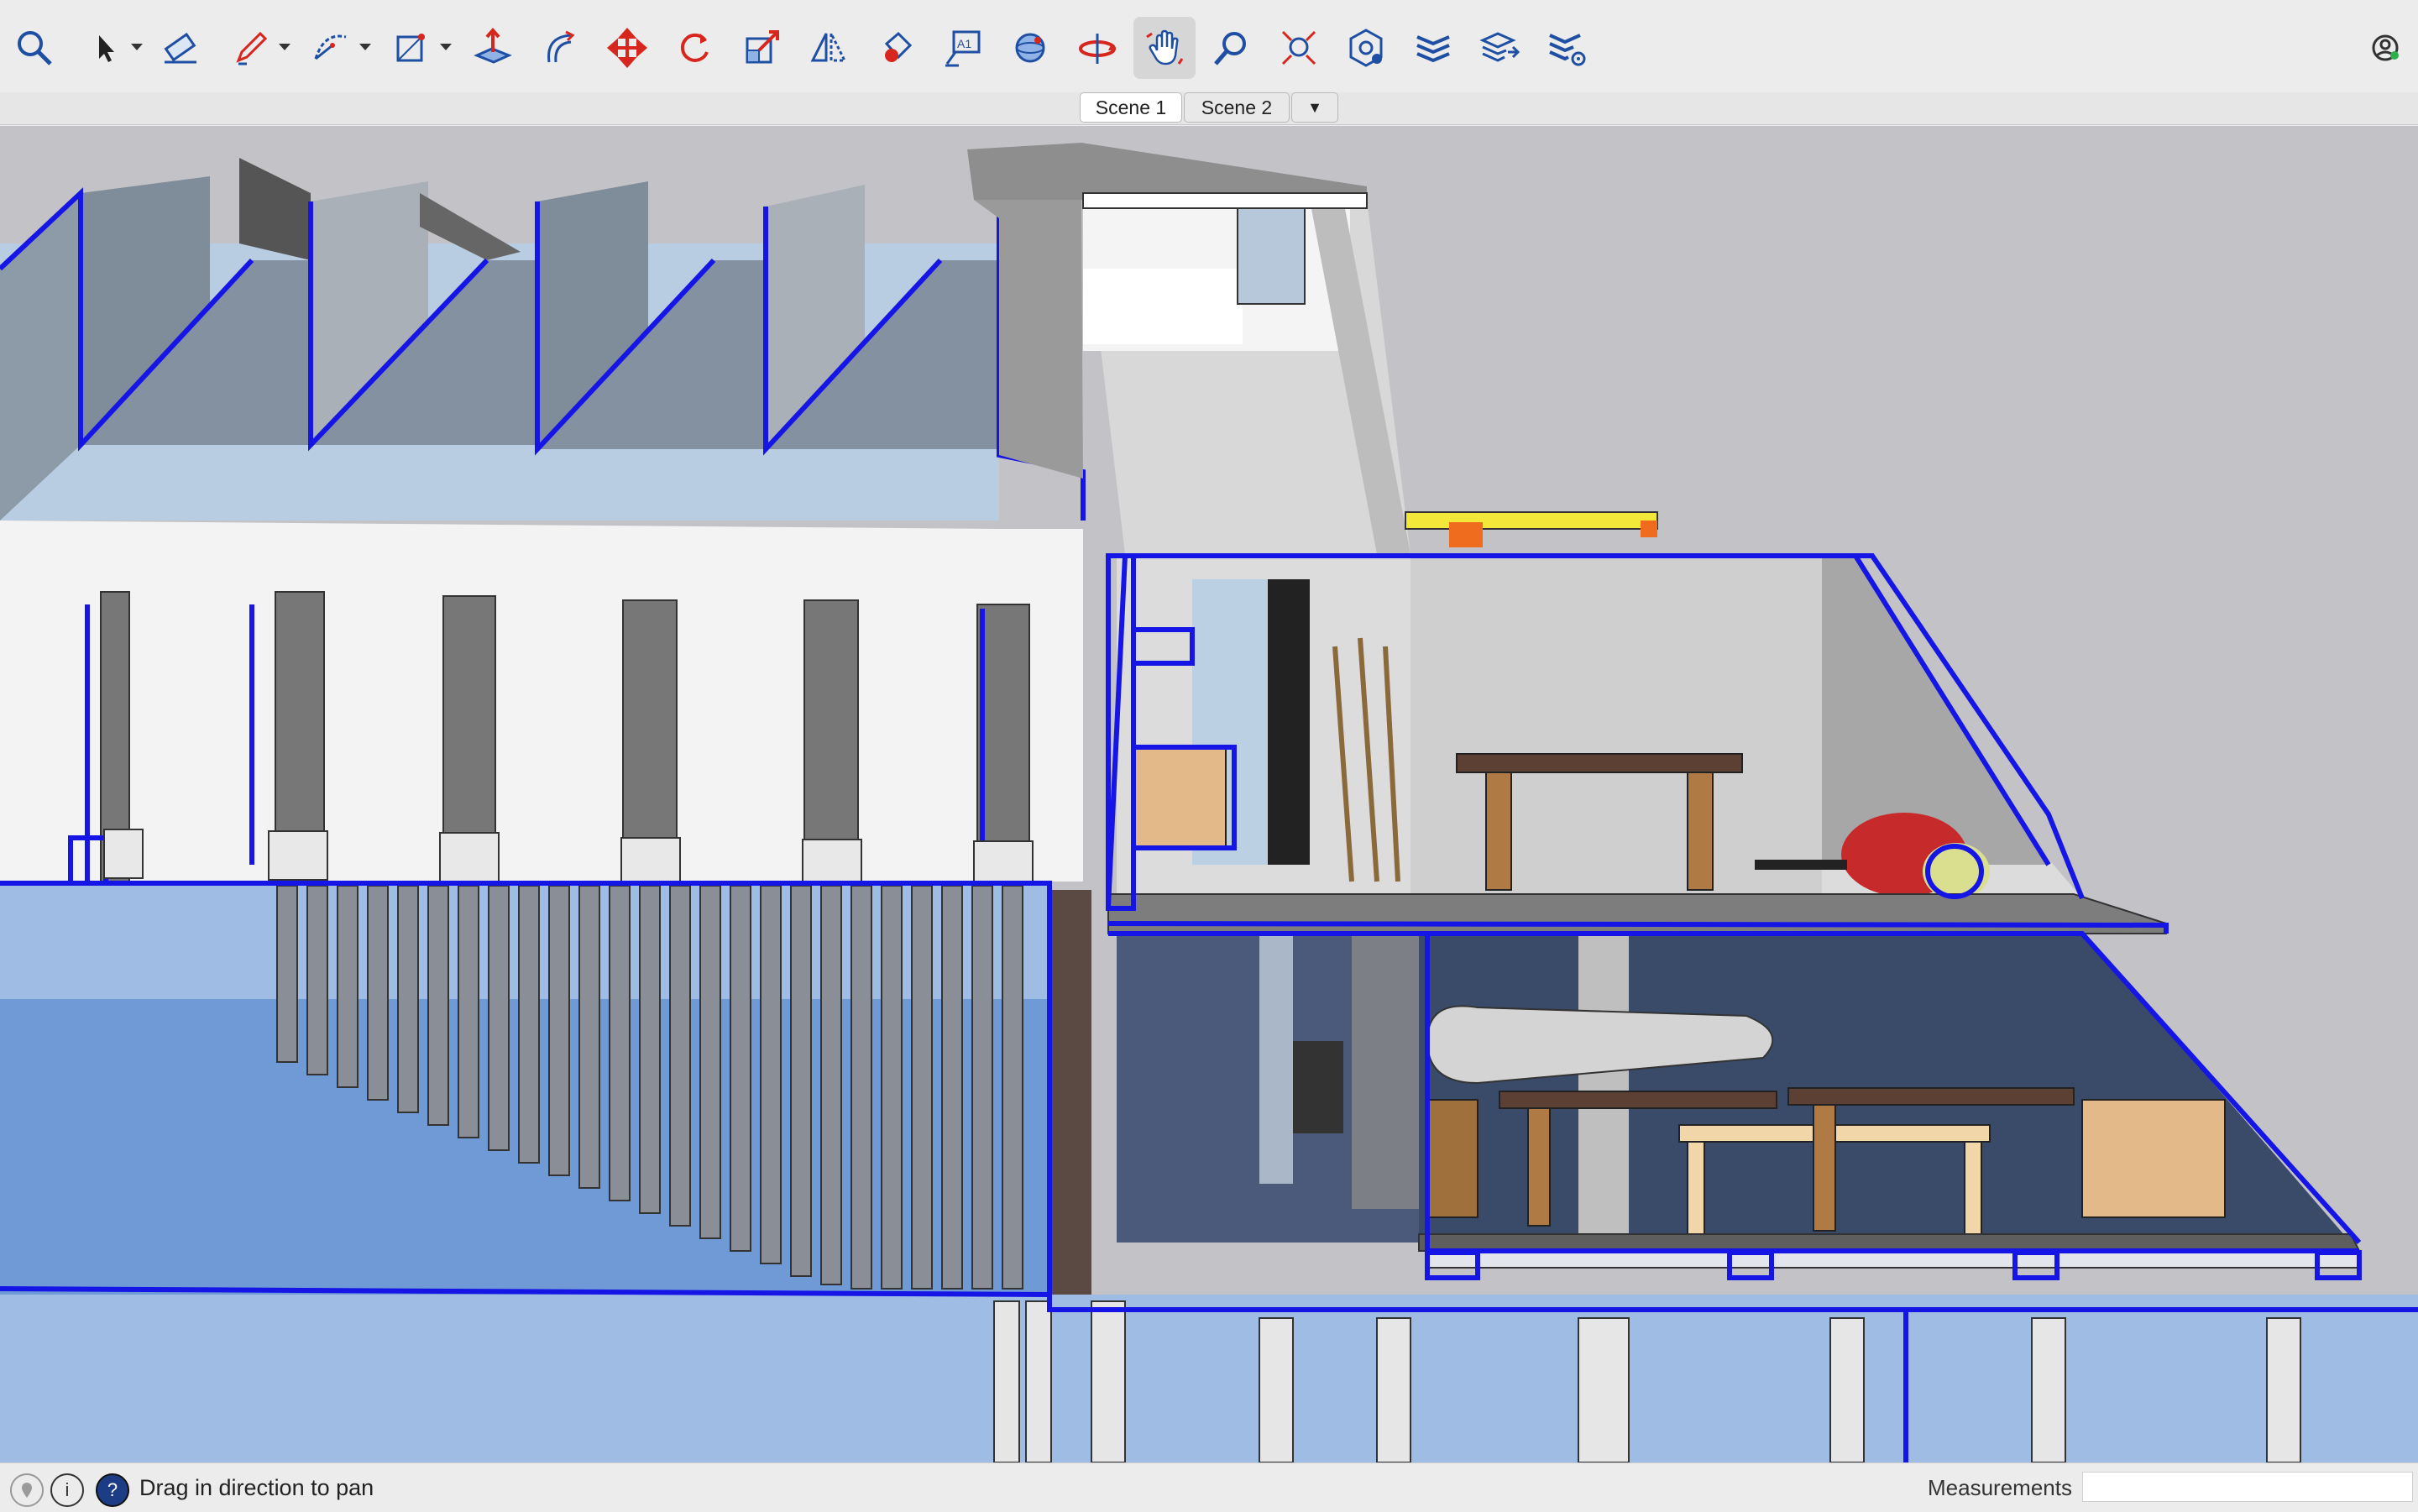  Describe the element at coordinates (1314, 107) in the screenshot. I see `scene-menu-button: ▼` at that location.